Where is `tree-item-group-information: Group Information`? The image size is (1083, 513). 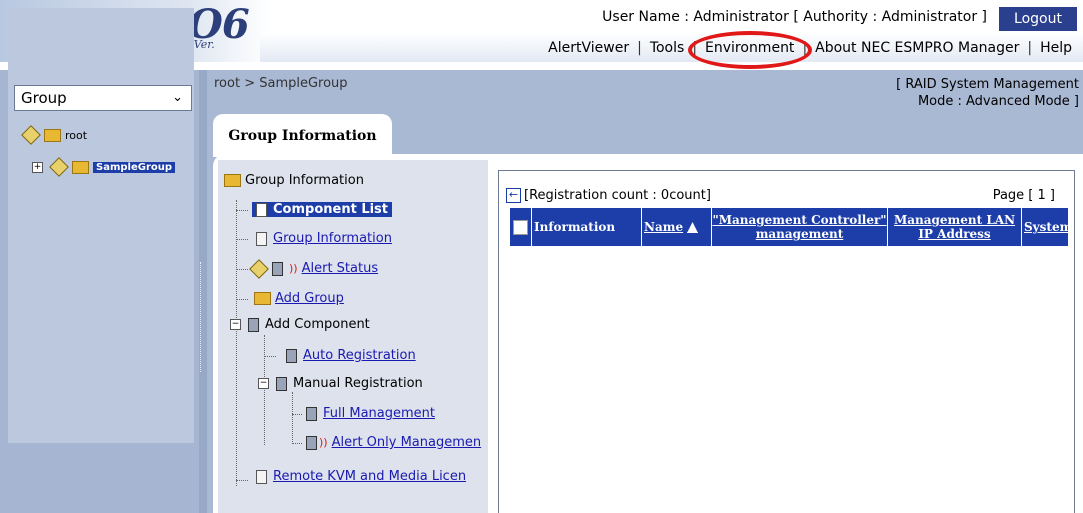 tree-item-group-information: Group Information is located at coordinates (324, 238).